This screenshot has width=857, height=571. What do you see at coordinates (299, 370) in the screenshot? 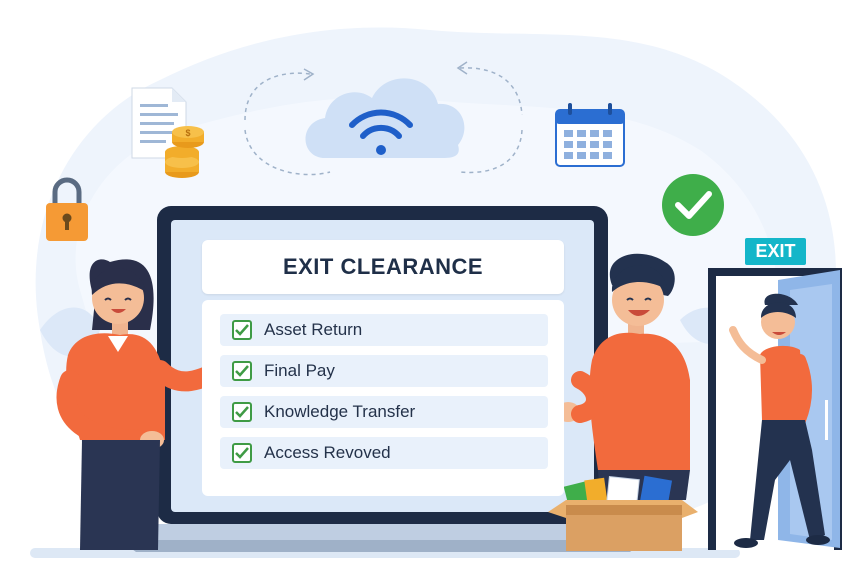
I see `checklist-item-label: Final Pay` at bounding box center [299, 370].